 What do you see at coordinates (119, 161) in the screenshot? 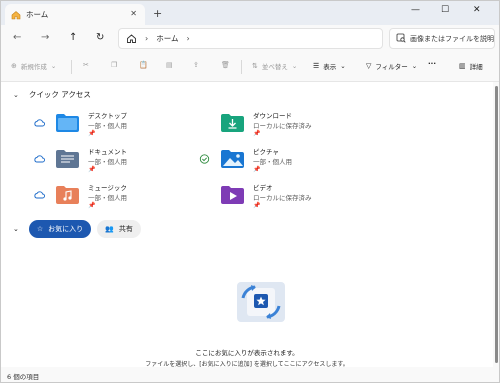
I see `quick-access-item-documents: ドキュメント 一部・個人用 📌` at bounding box center [119, 161].